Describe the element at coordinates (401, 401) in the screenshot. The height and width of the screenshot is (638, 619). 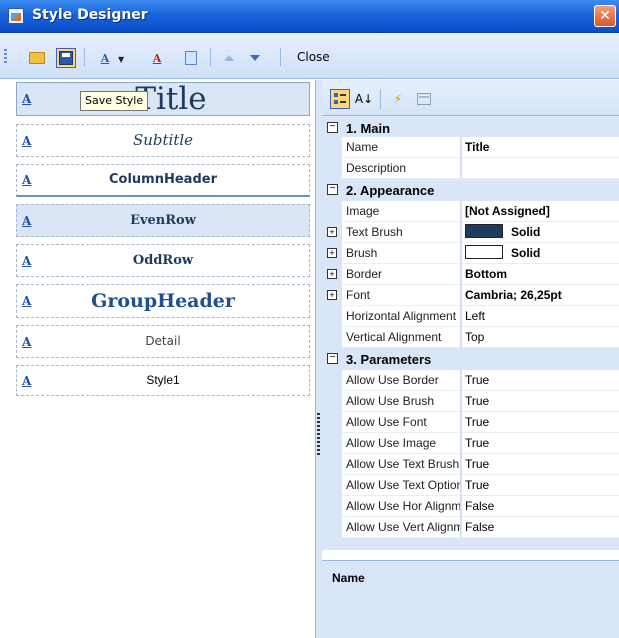
I see `property-name: Allow Use Brush` at that location.